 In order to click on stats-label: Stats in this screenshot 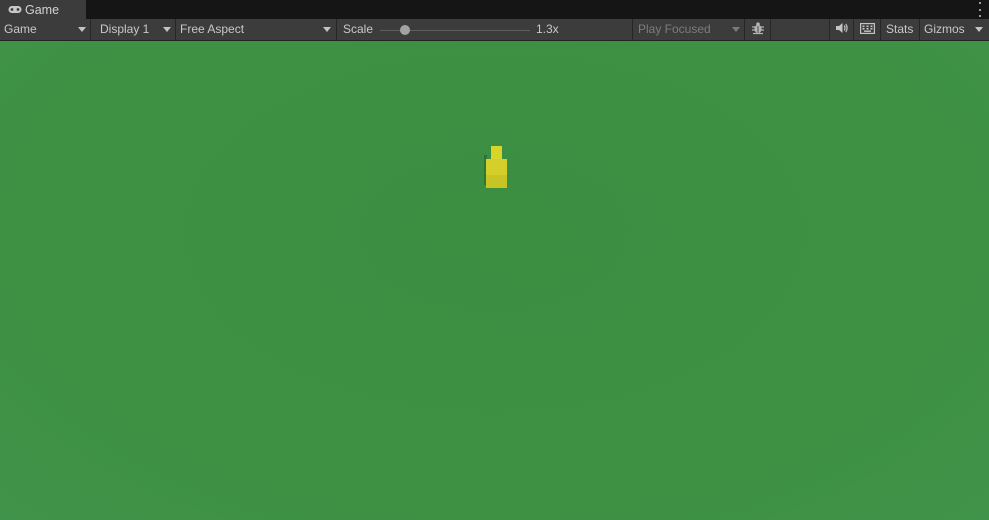, I will do `click(900, 29)`.